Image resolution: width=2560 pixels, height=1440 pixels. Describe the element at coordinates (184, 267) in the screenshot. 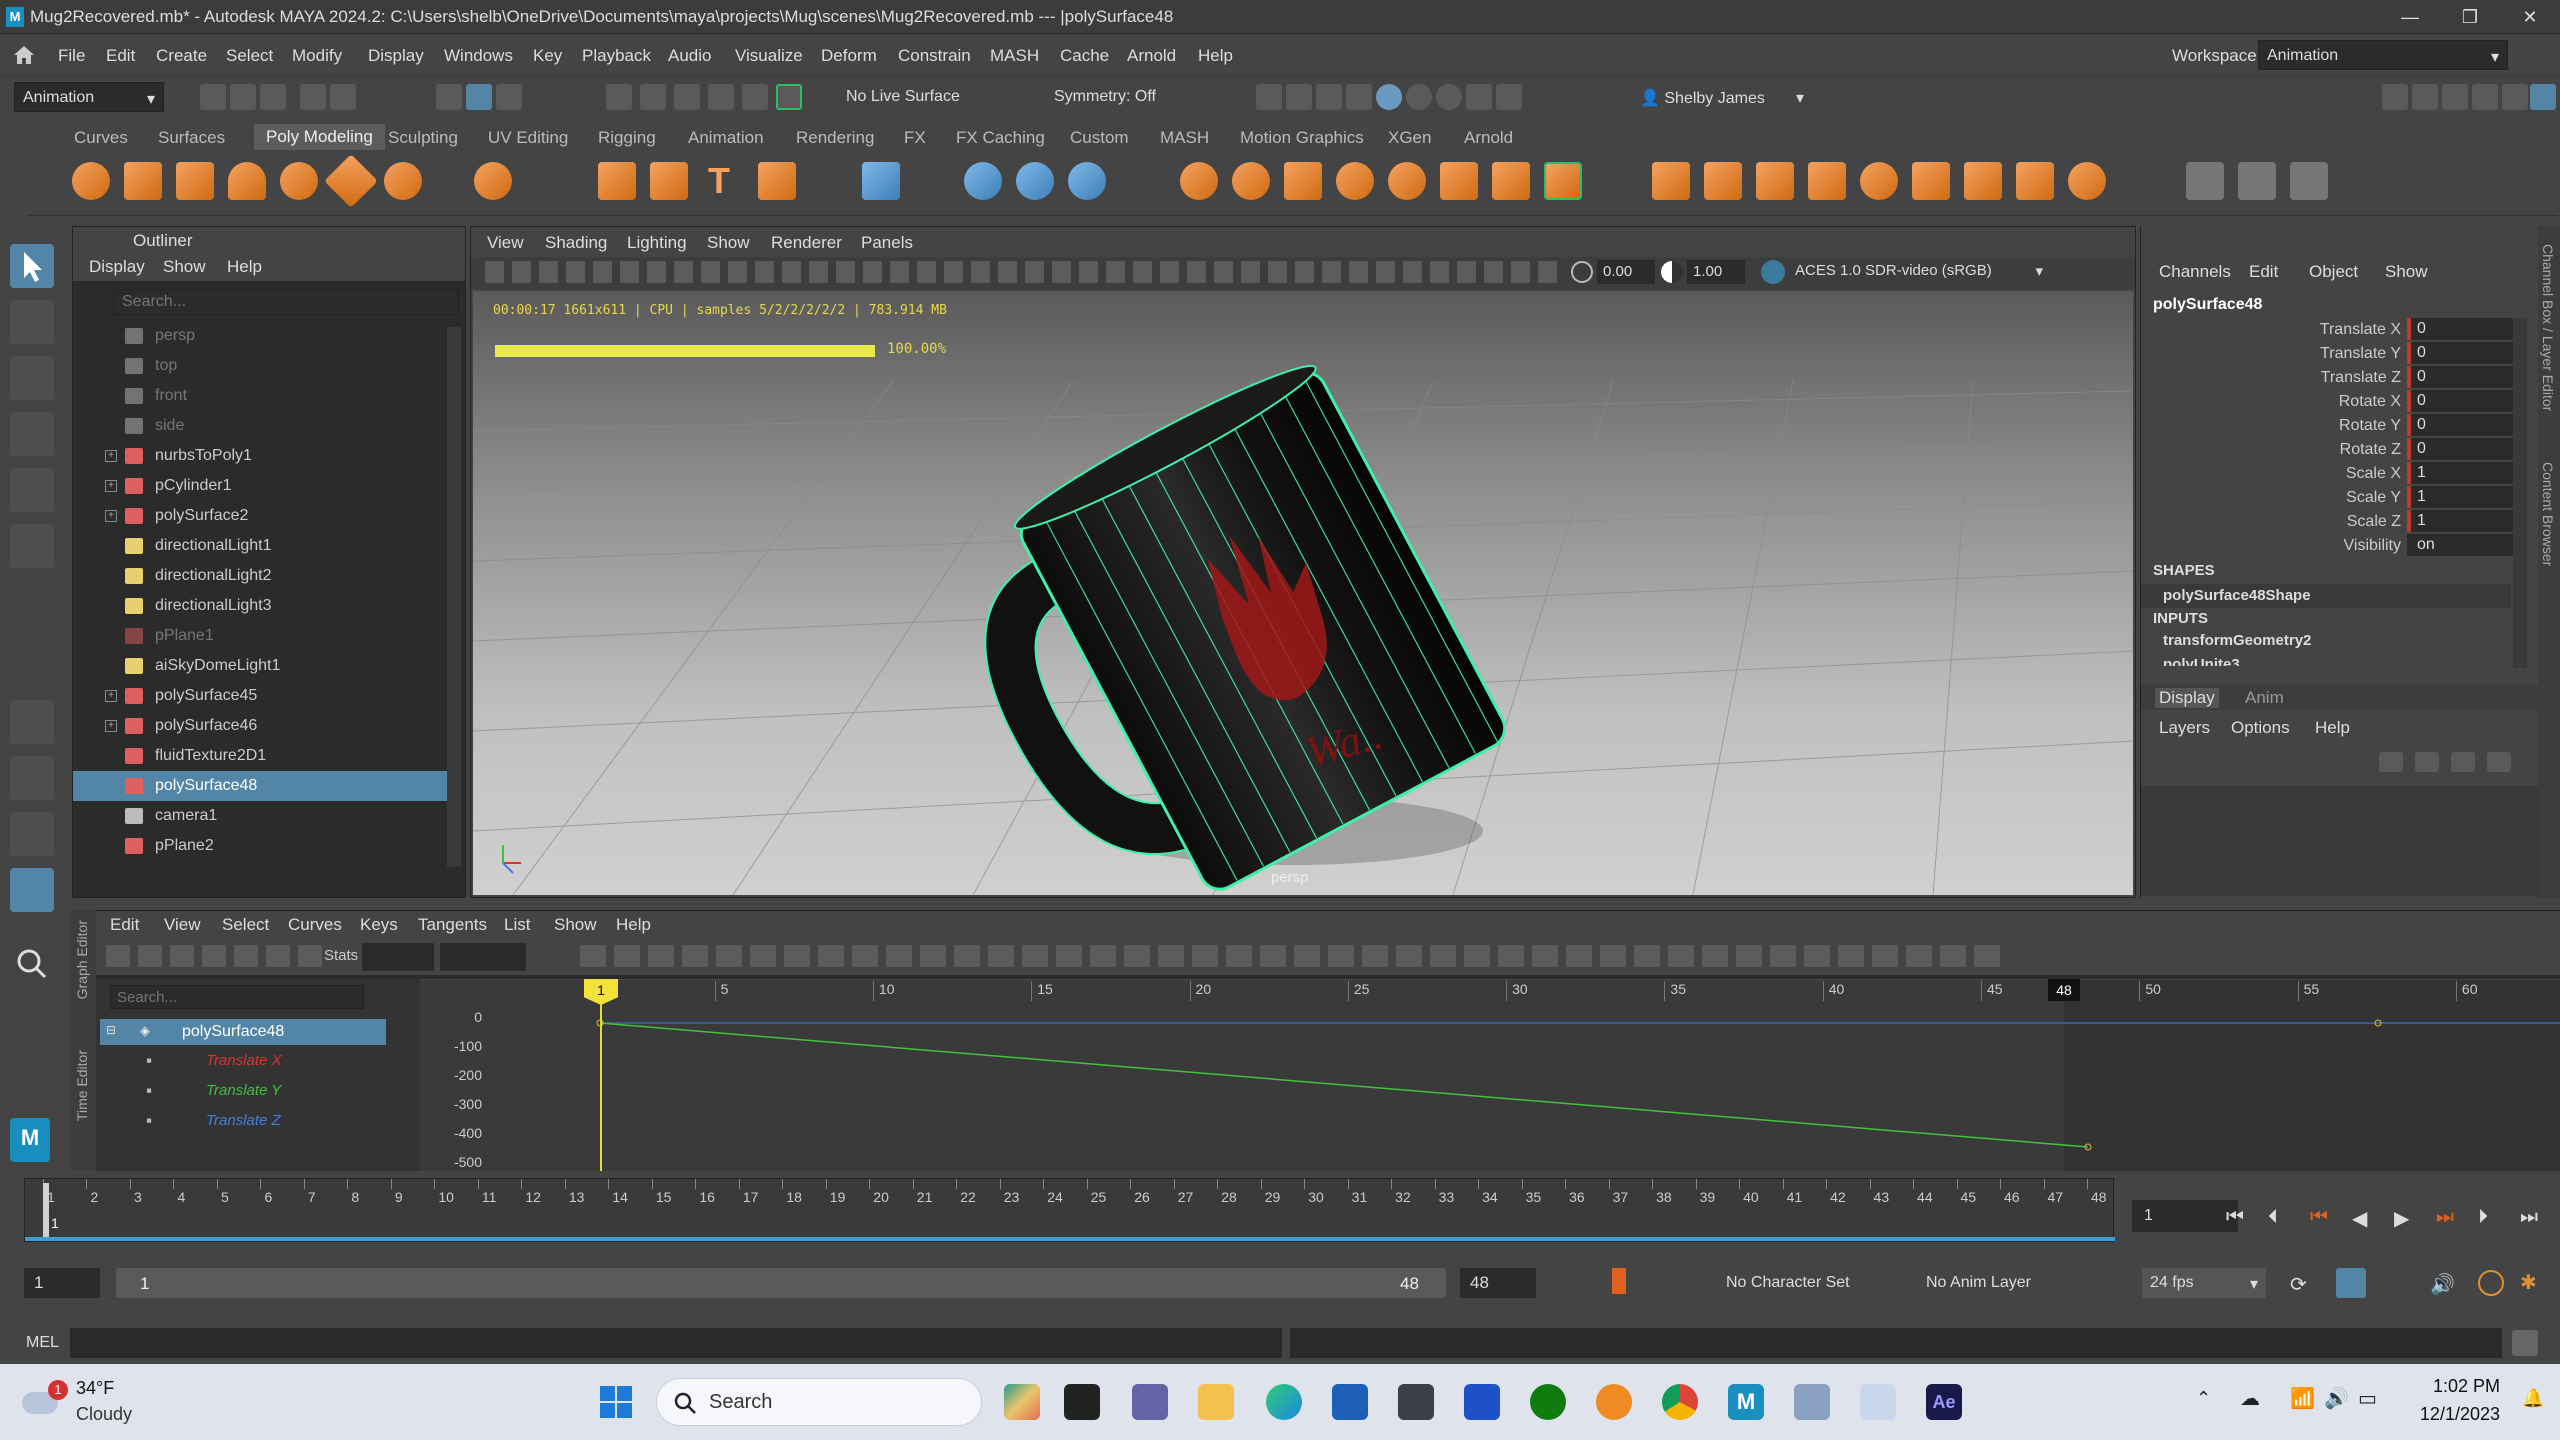

I see `outliner-menu-show: Show` at that location.